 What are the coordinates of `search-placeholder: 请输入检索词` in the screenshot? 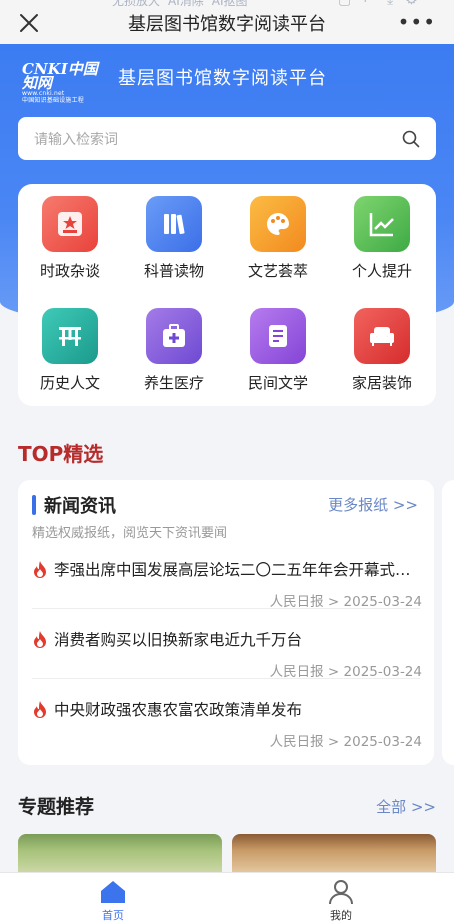 It's located at (76, 139).